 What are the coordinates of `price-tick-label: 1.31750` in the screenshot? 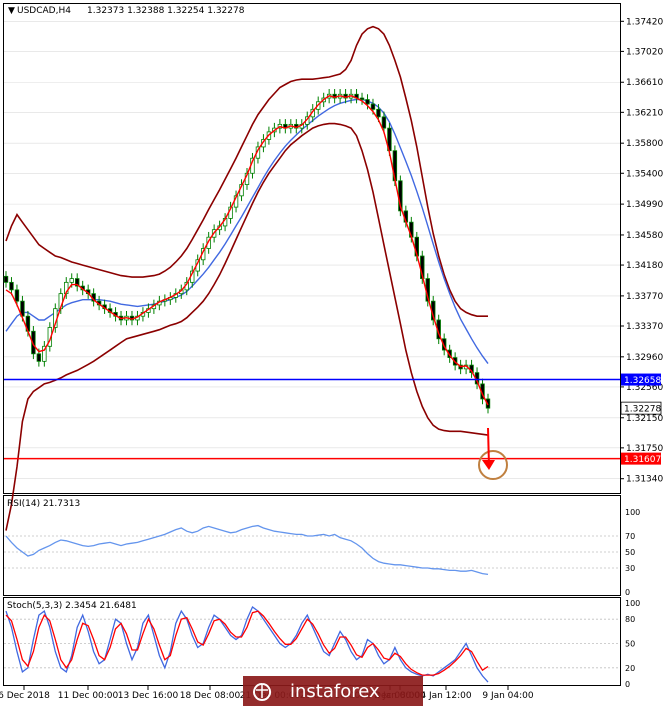 It's located at (644, 449).